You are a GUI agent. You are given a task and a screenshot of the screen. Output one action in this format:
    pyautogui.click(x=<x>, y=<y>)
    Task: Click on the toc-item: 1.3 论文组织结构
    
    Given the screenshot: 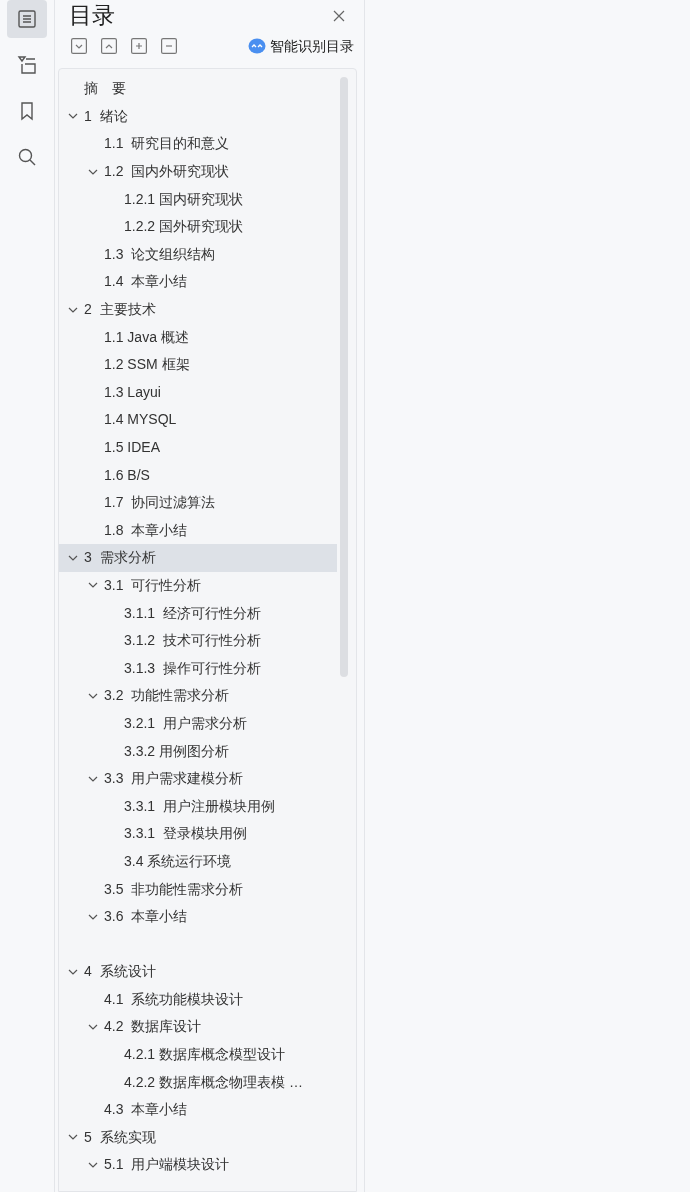 What is the action you would take?
    pyautogui.click(x=198, y=254)
    